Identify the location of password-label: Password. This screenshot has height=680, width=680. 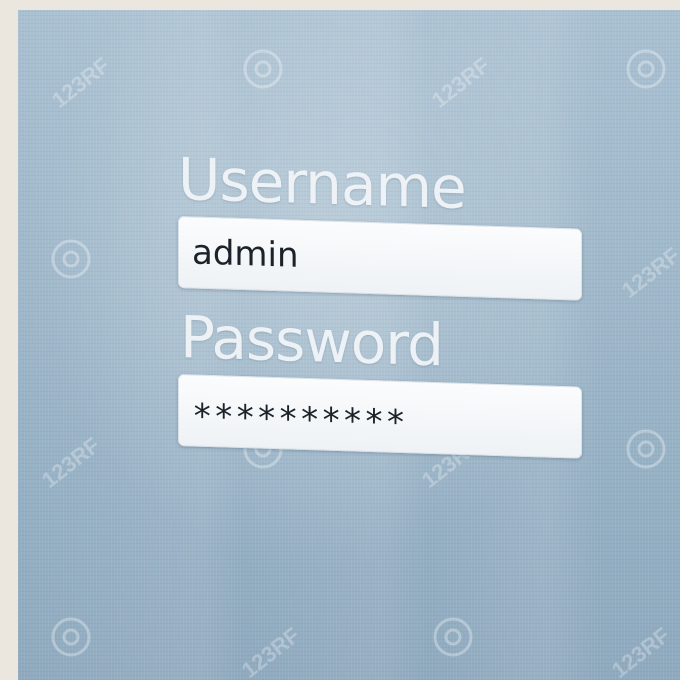
(311, 341).